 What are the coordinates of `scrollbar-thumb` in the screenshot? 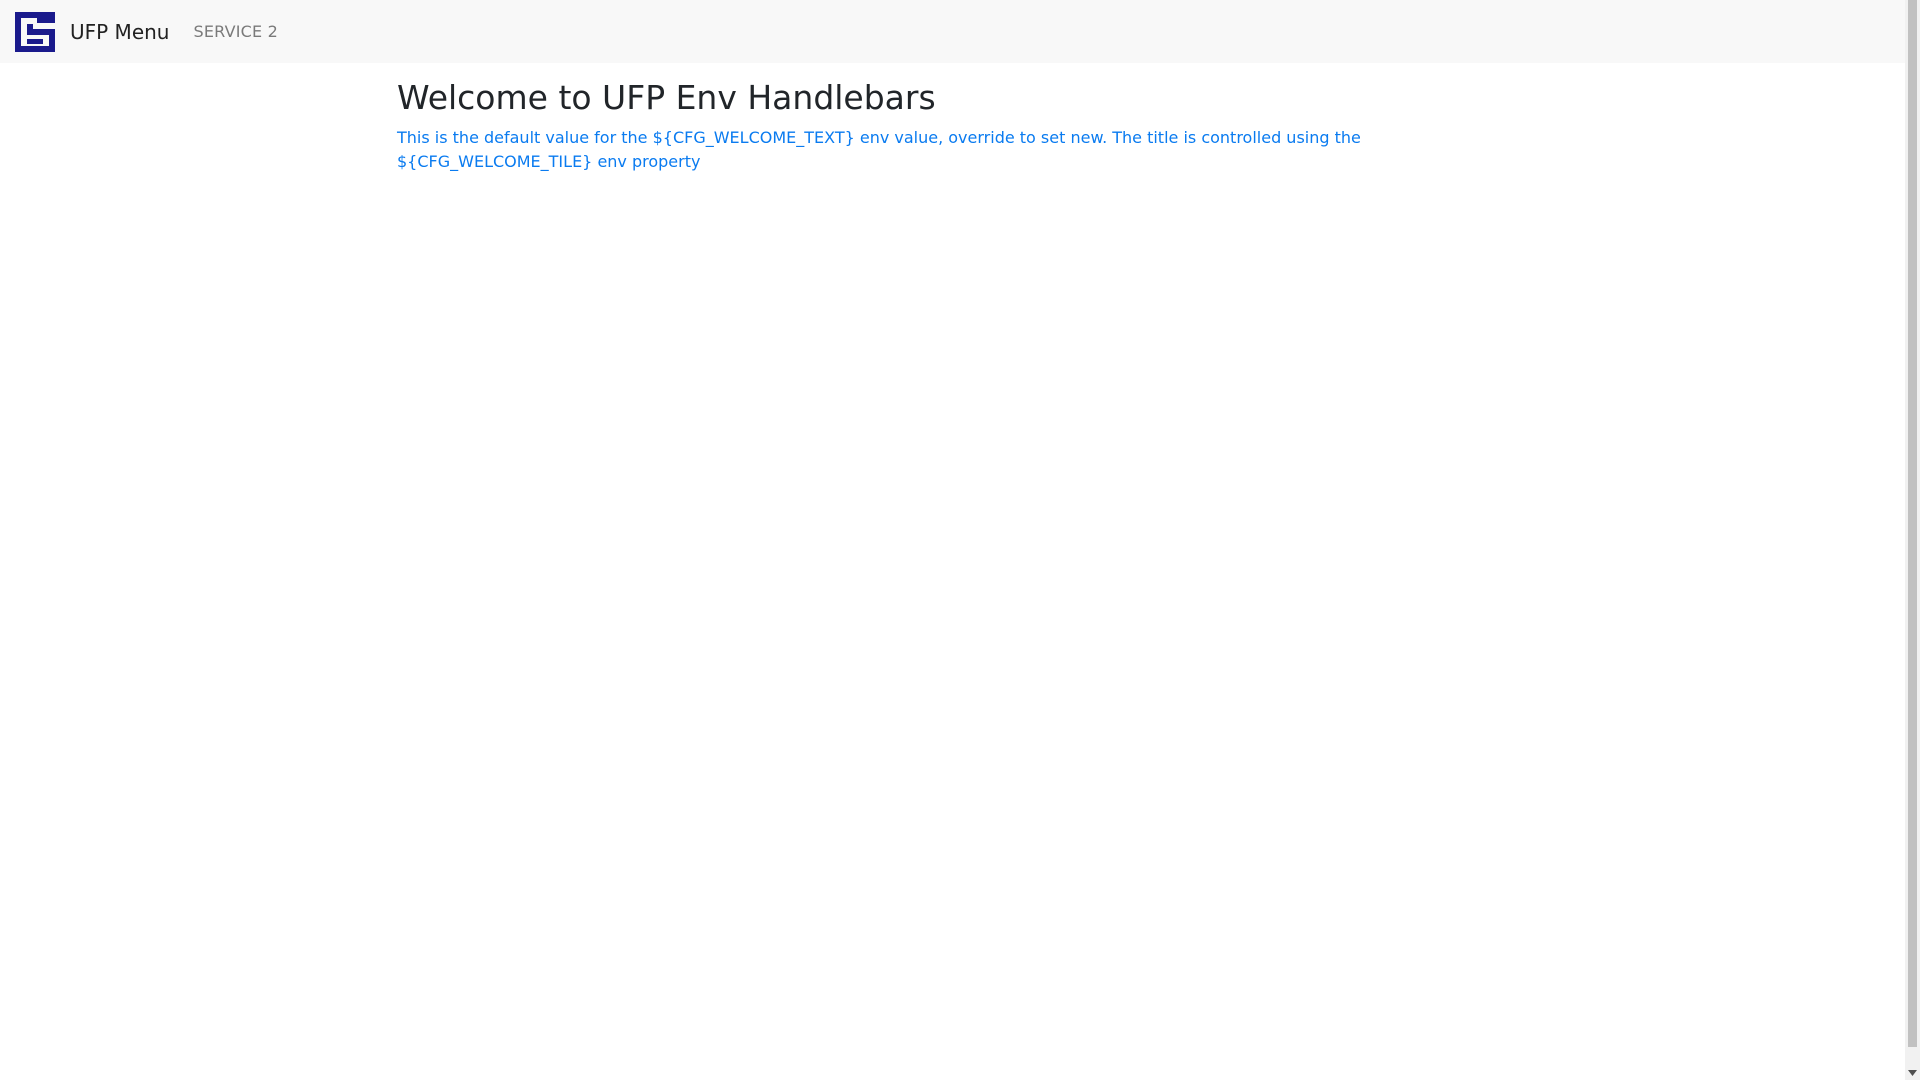 It's located at (1912, 523).